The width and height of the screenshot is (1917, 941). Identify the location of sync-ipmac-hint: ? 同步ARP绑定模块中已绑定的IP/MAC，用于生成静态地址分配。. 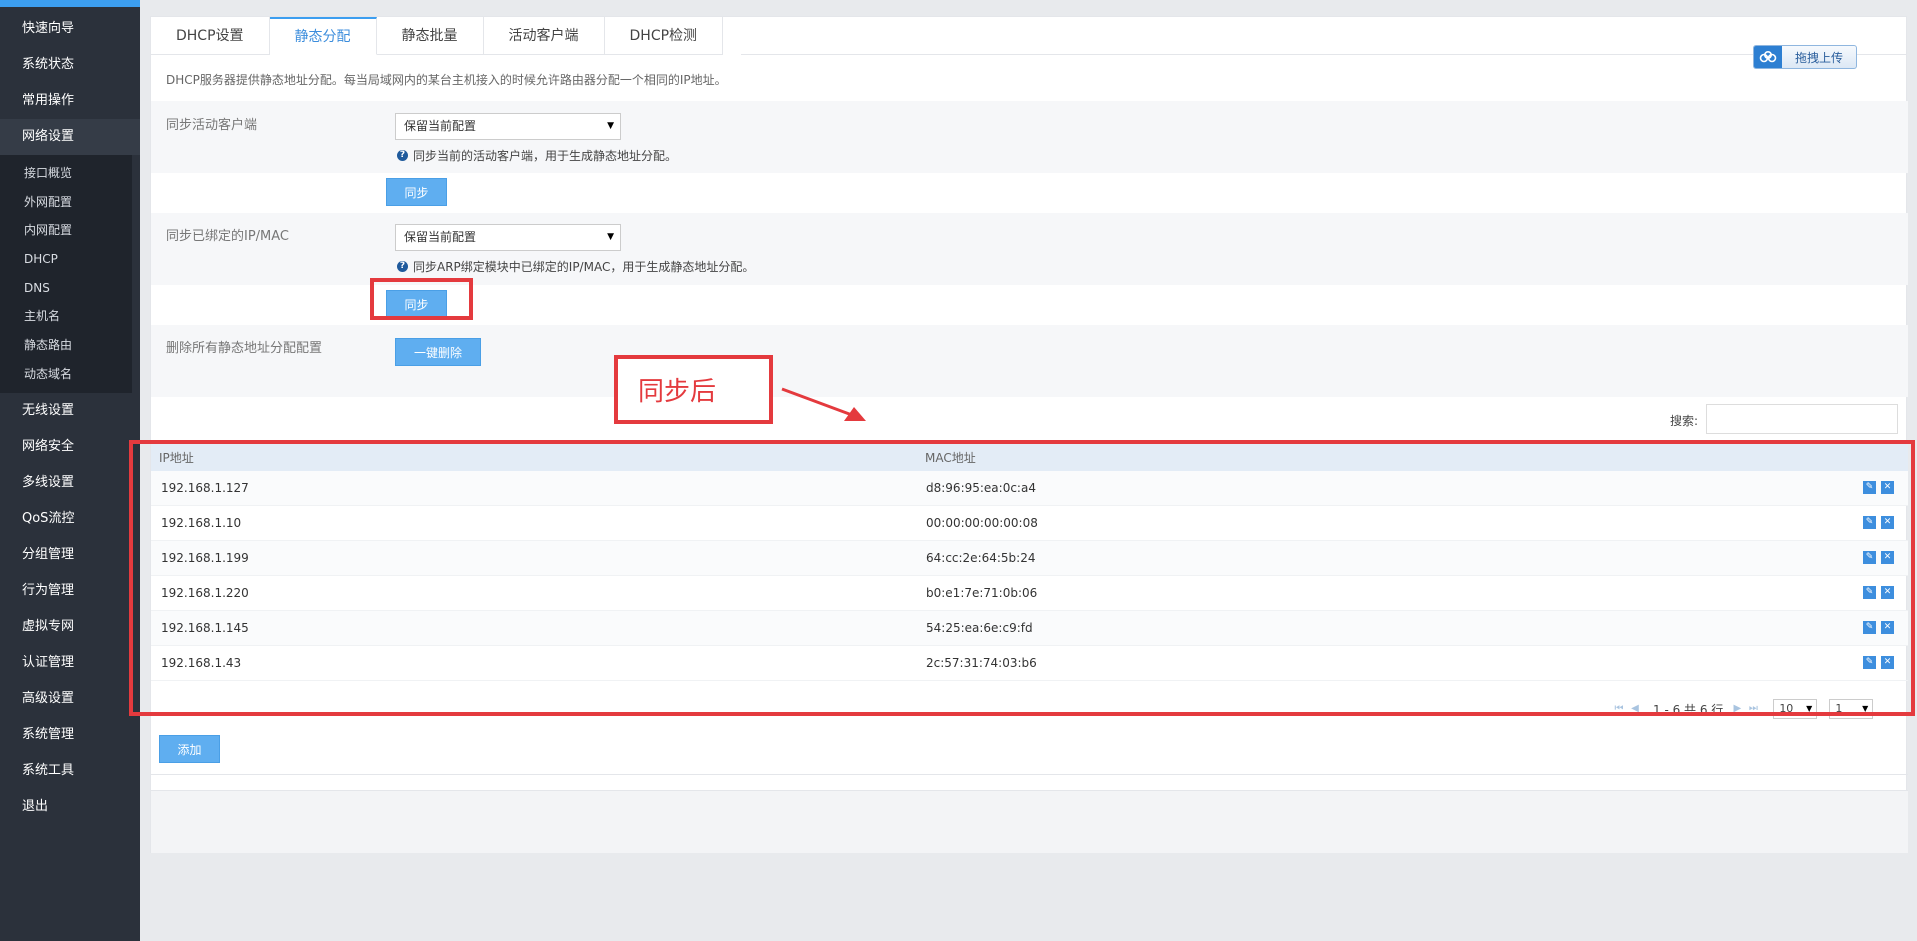
(575, 266).